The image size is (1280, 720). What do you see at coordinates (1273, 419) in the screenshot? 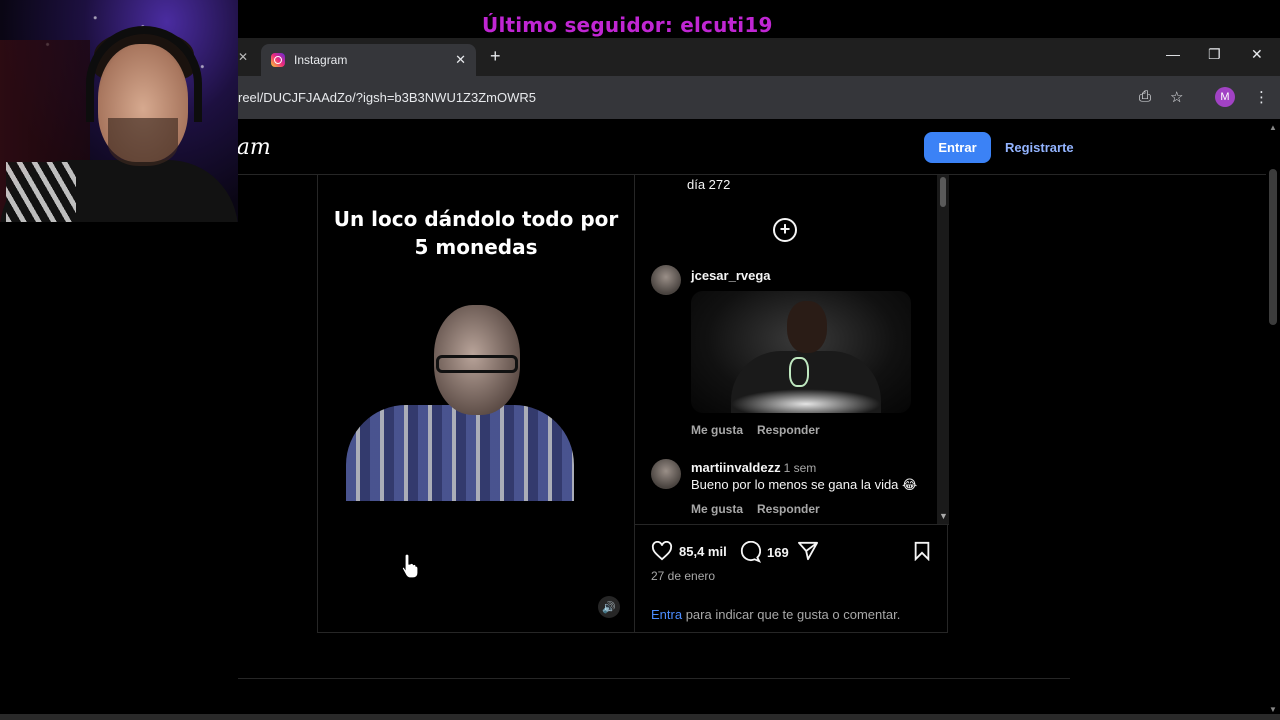
I see `page-scrollbar: ▲ ▼` at bounding box center [1273, 419].